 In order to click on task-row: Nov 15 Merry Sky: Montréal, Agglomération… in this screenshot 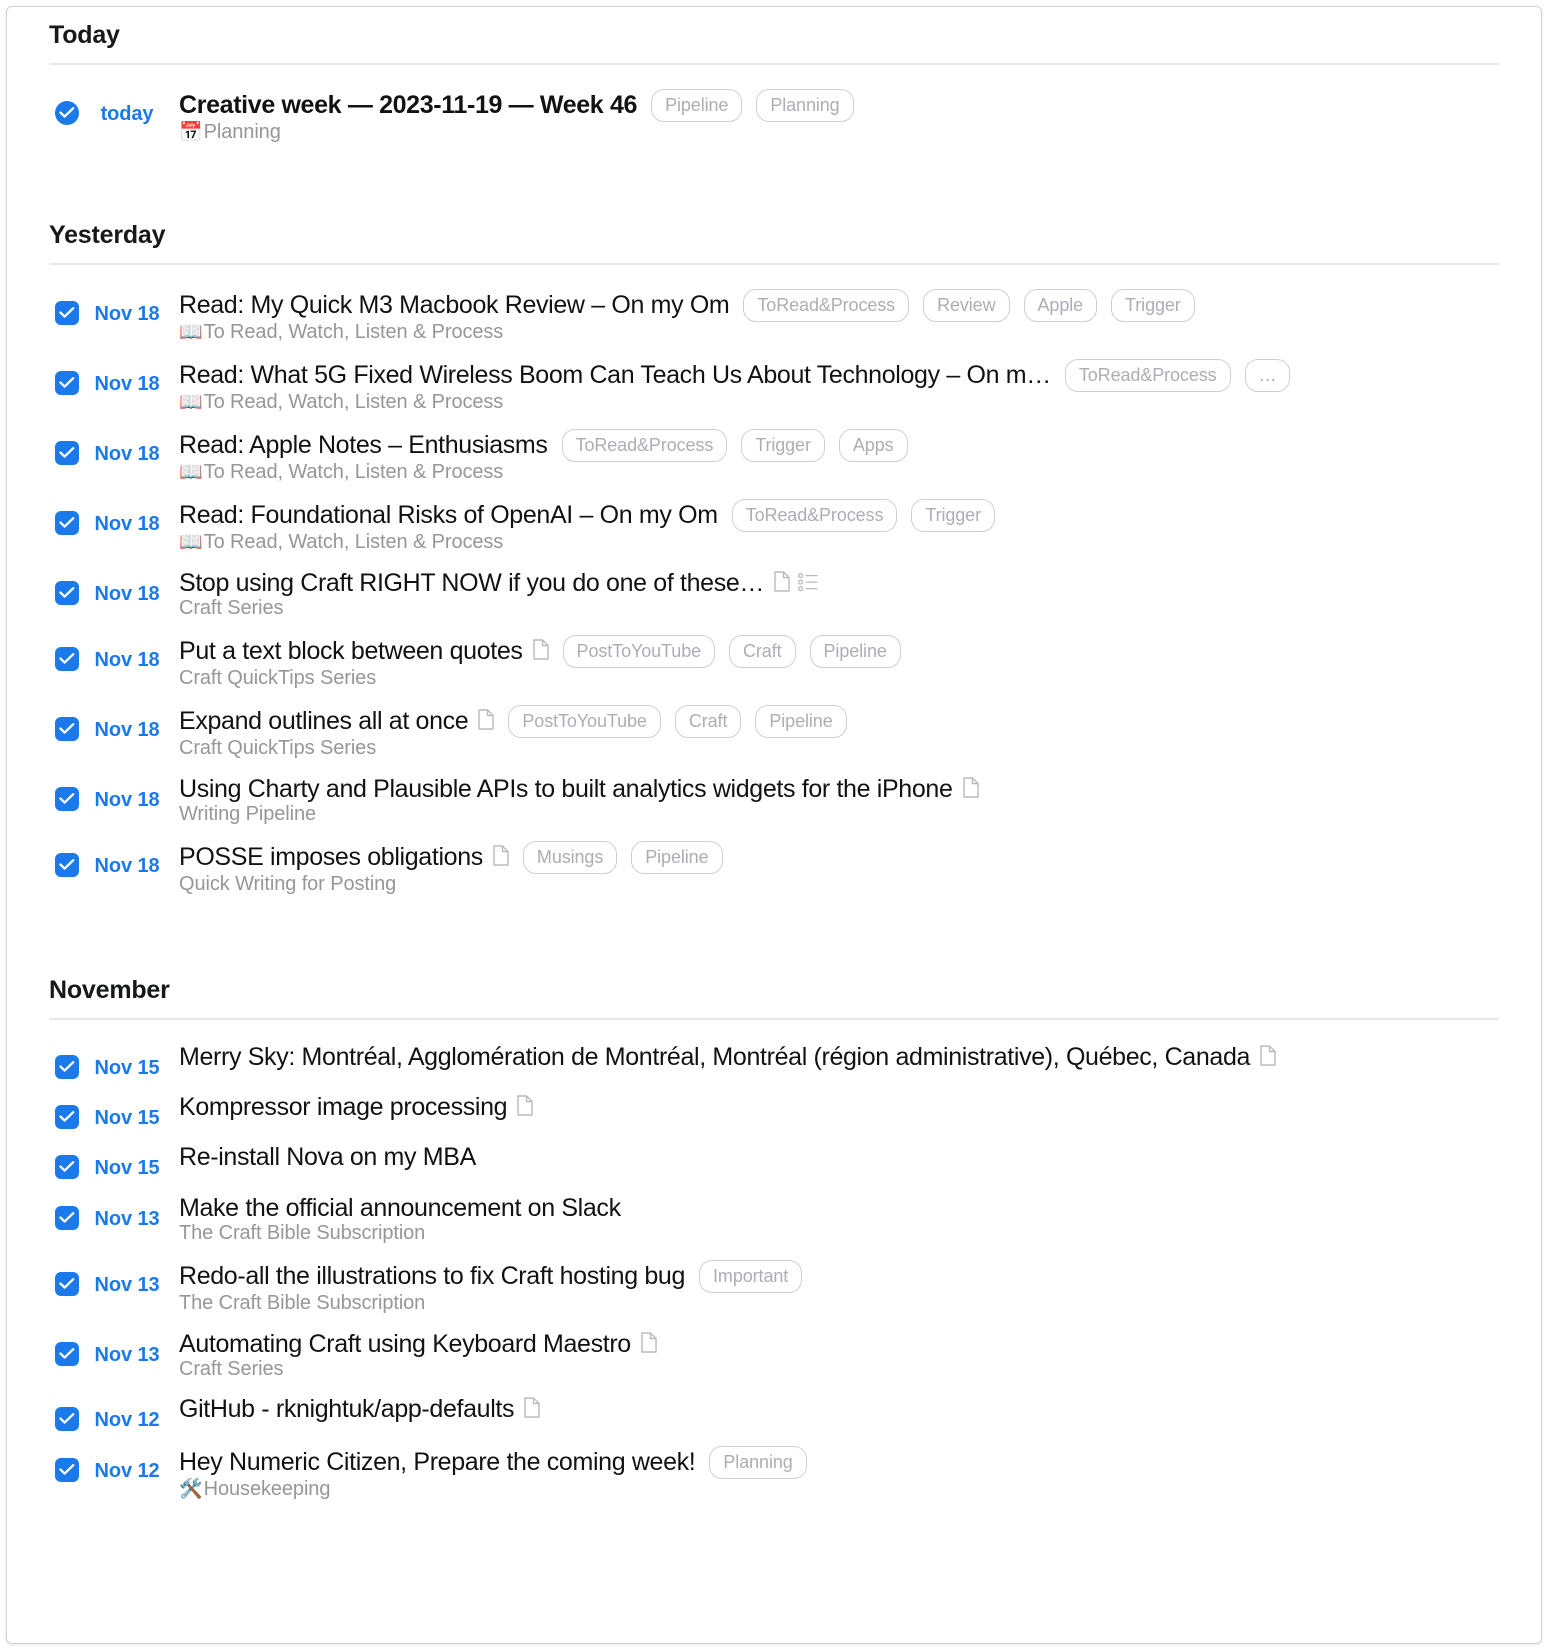, I will do `click(774, 1061)`.